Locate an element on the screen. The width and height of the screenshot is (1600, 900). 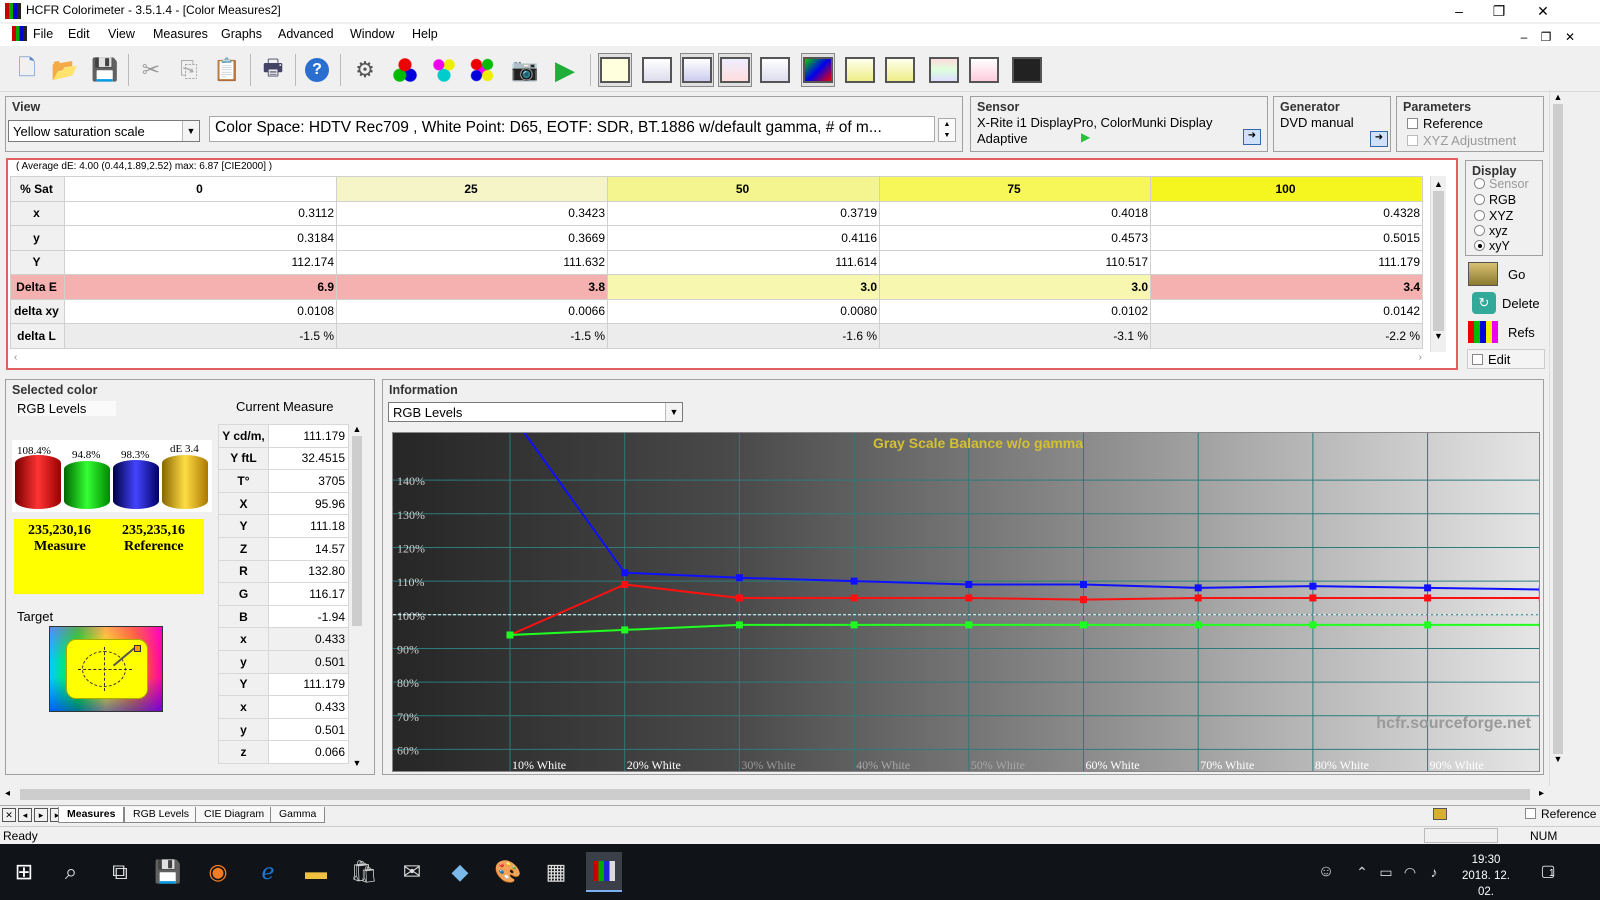
play-icon: ▶ is located at coordinates (565, 70).